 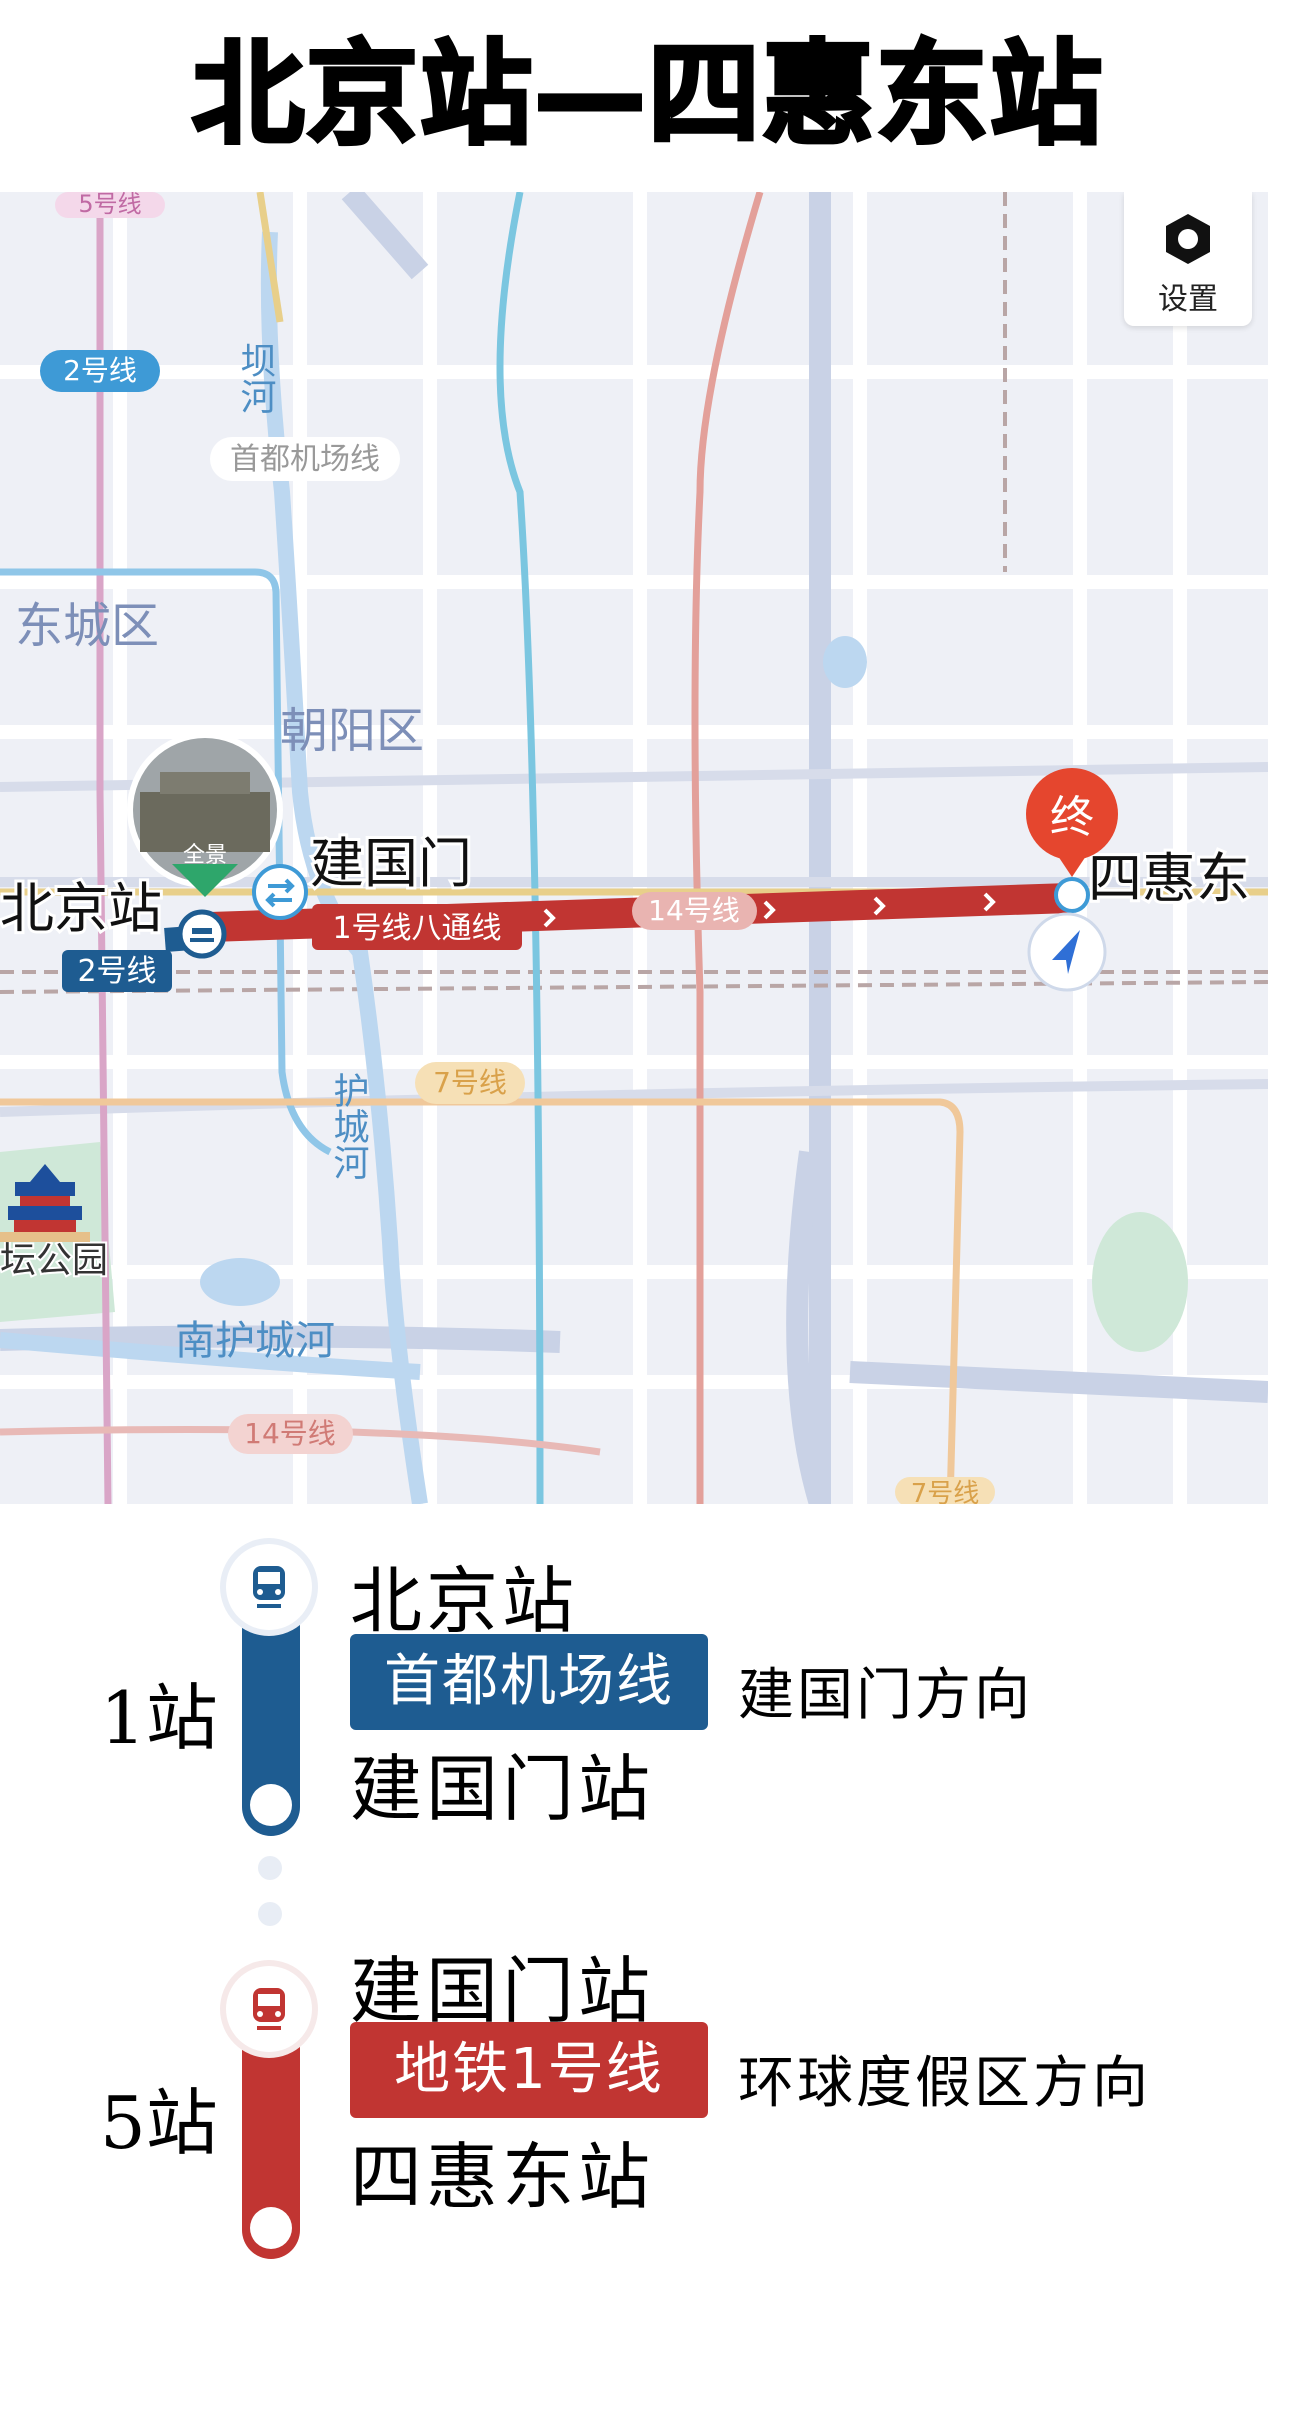 What do you see at coordinates (100, 370) in the screenshot?
I see `map-label-line2: 2号线` at bounding box center [100, 370].